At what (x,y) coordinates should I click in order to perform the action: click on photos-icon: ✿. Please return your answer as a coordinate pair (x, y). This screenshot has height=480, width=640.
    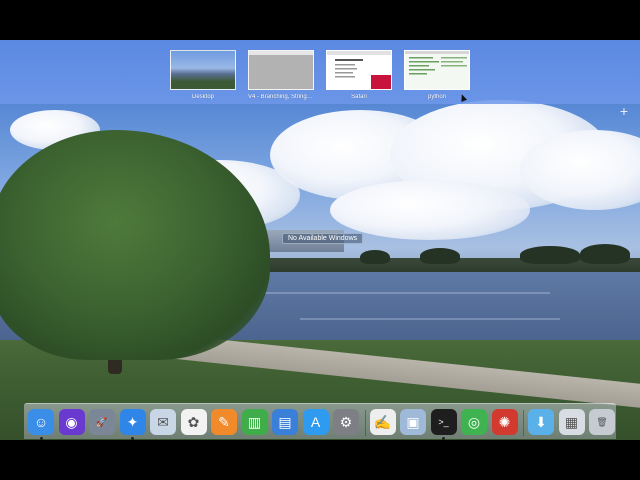
    Looking at the image, I should click on (193, 421).